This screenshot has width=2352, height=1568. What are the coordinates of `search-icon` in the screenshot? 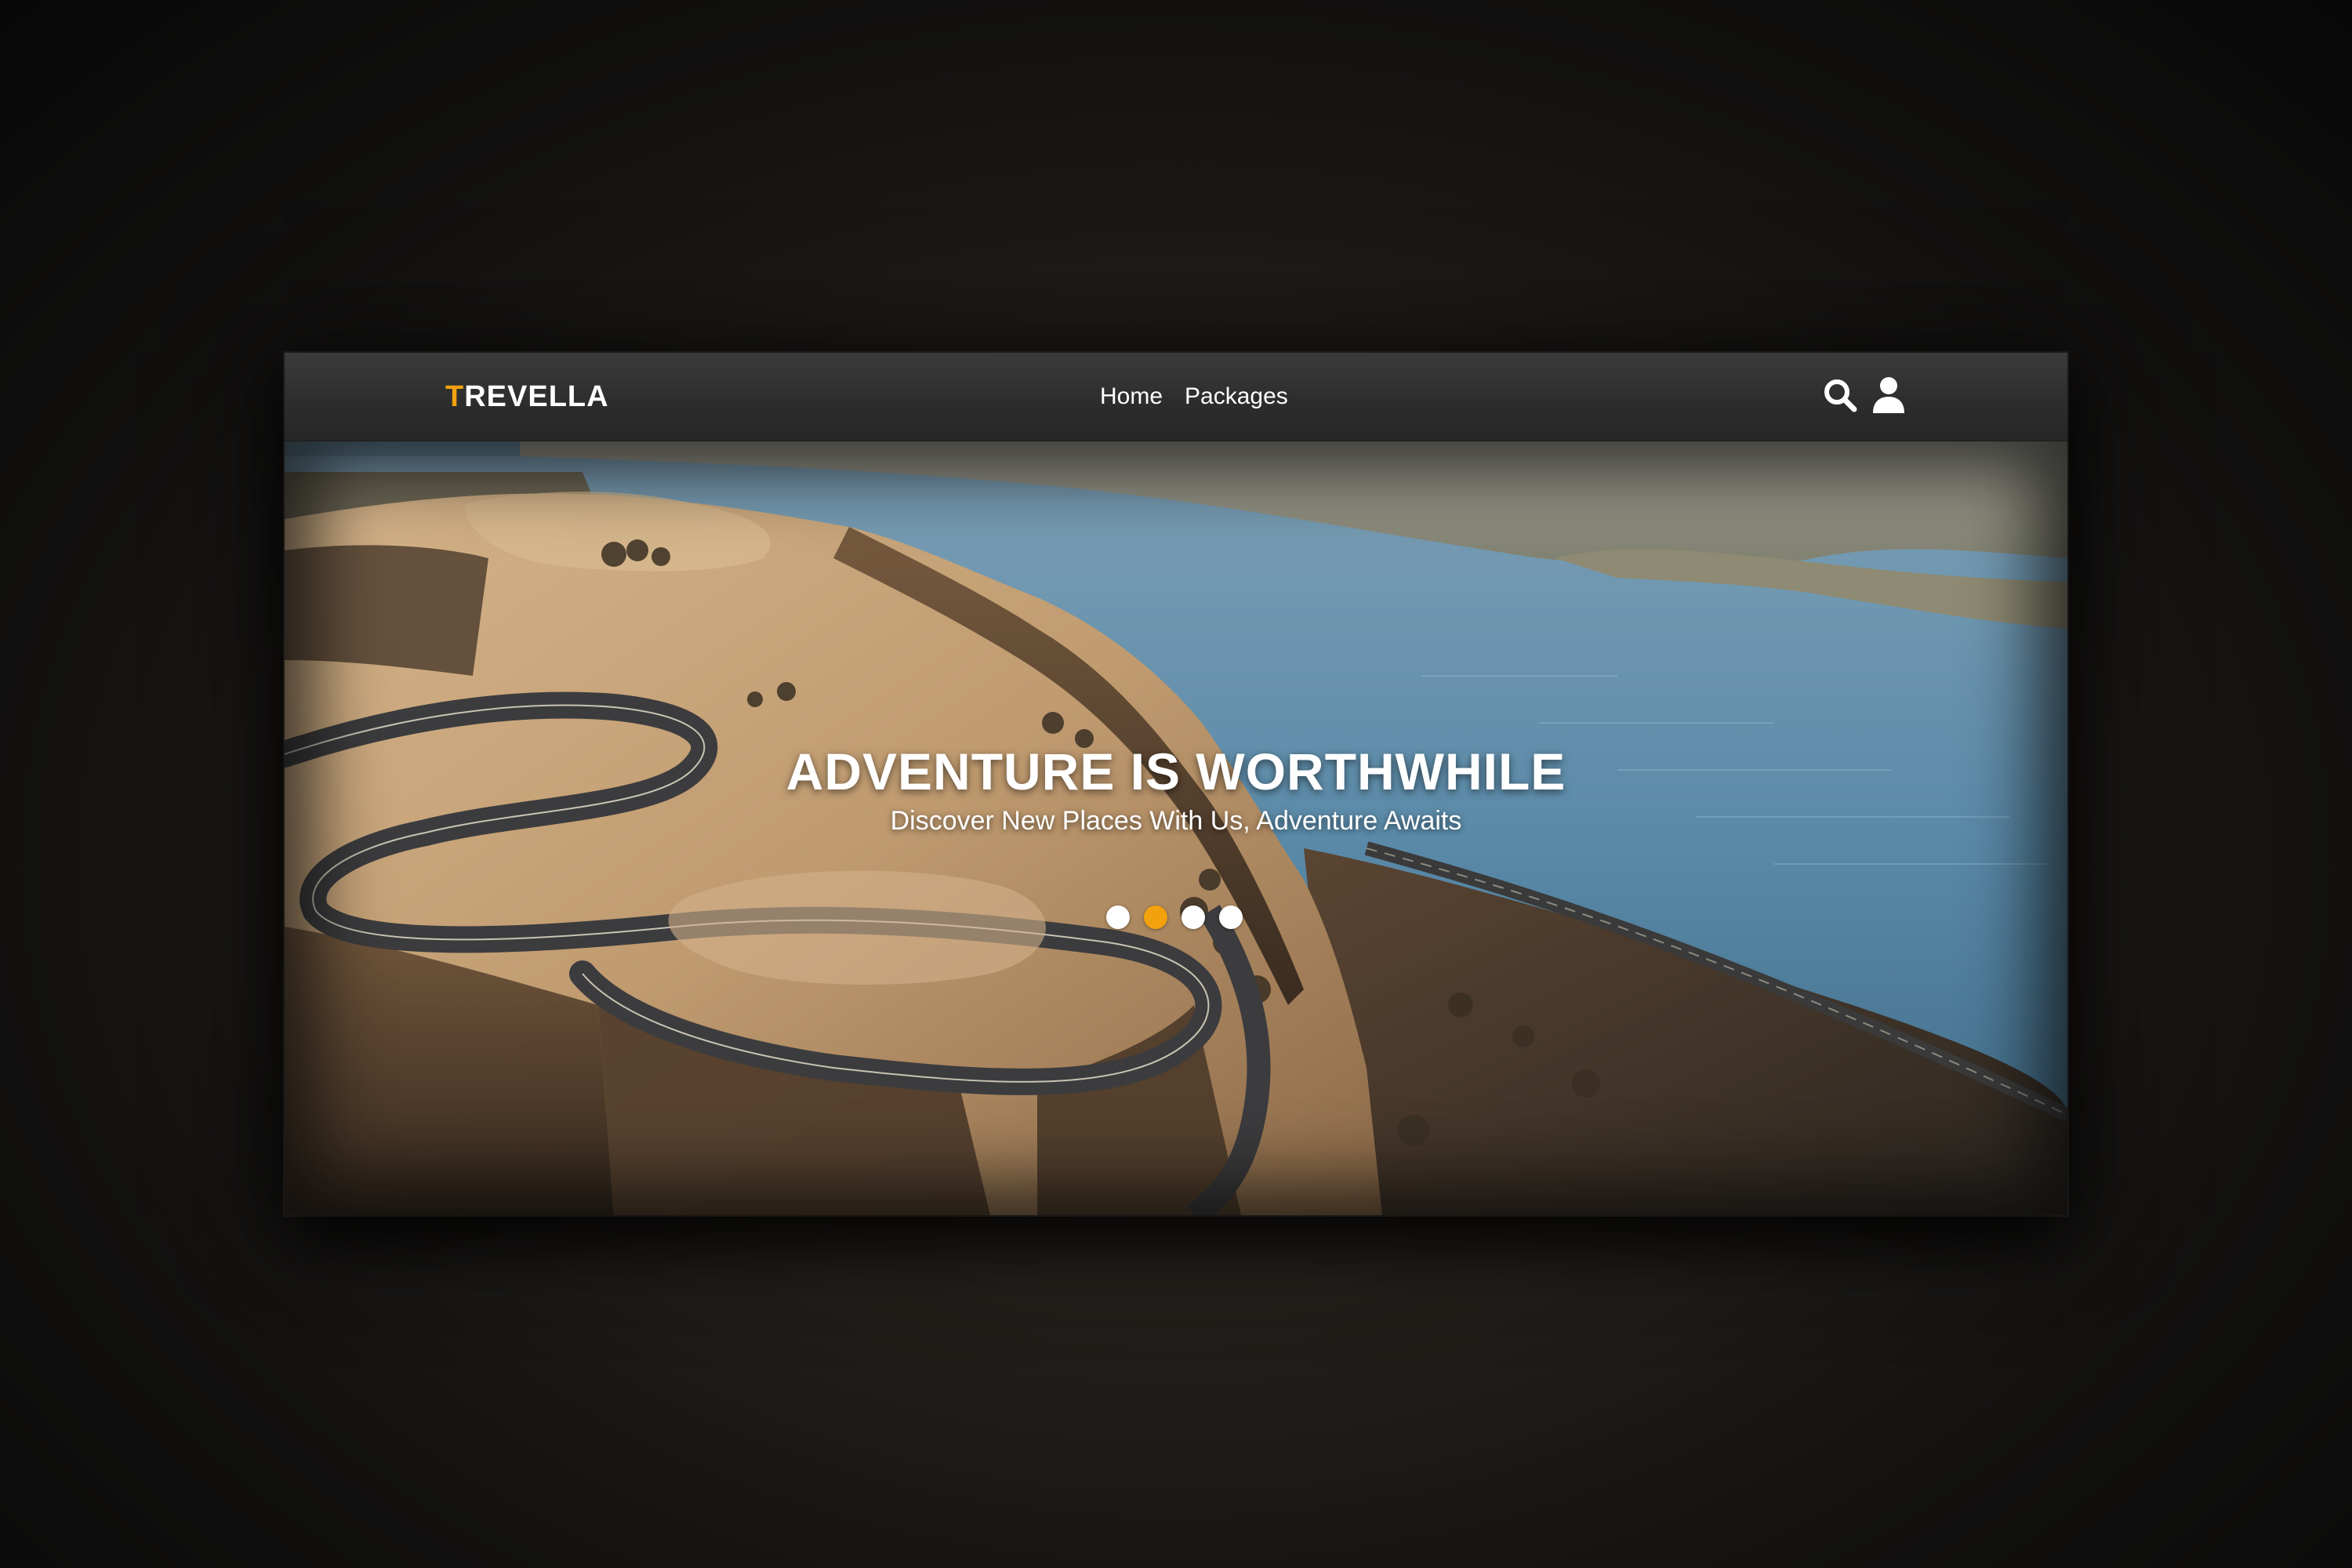 It's located at (1840, 395).